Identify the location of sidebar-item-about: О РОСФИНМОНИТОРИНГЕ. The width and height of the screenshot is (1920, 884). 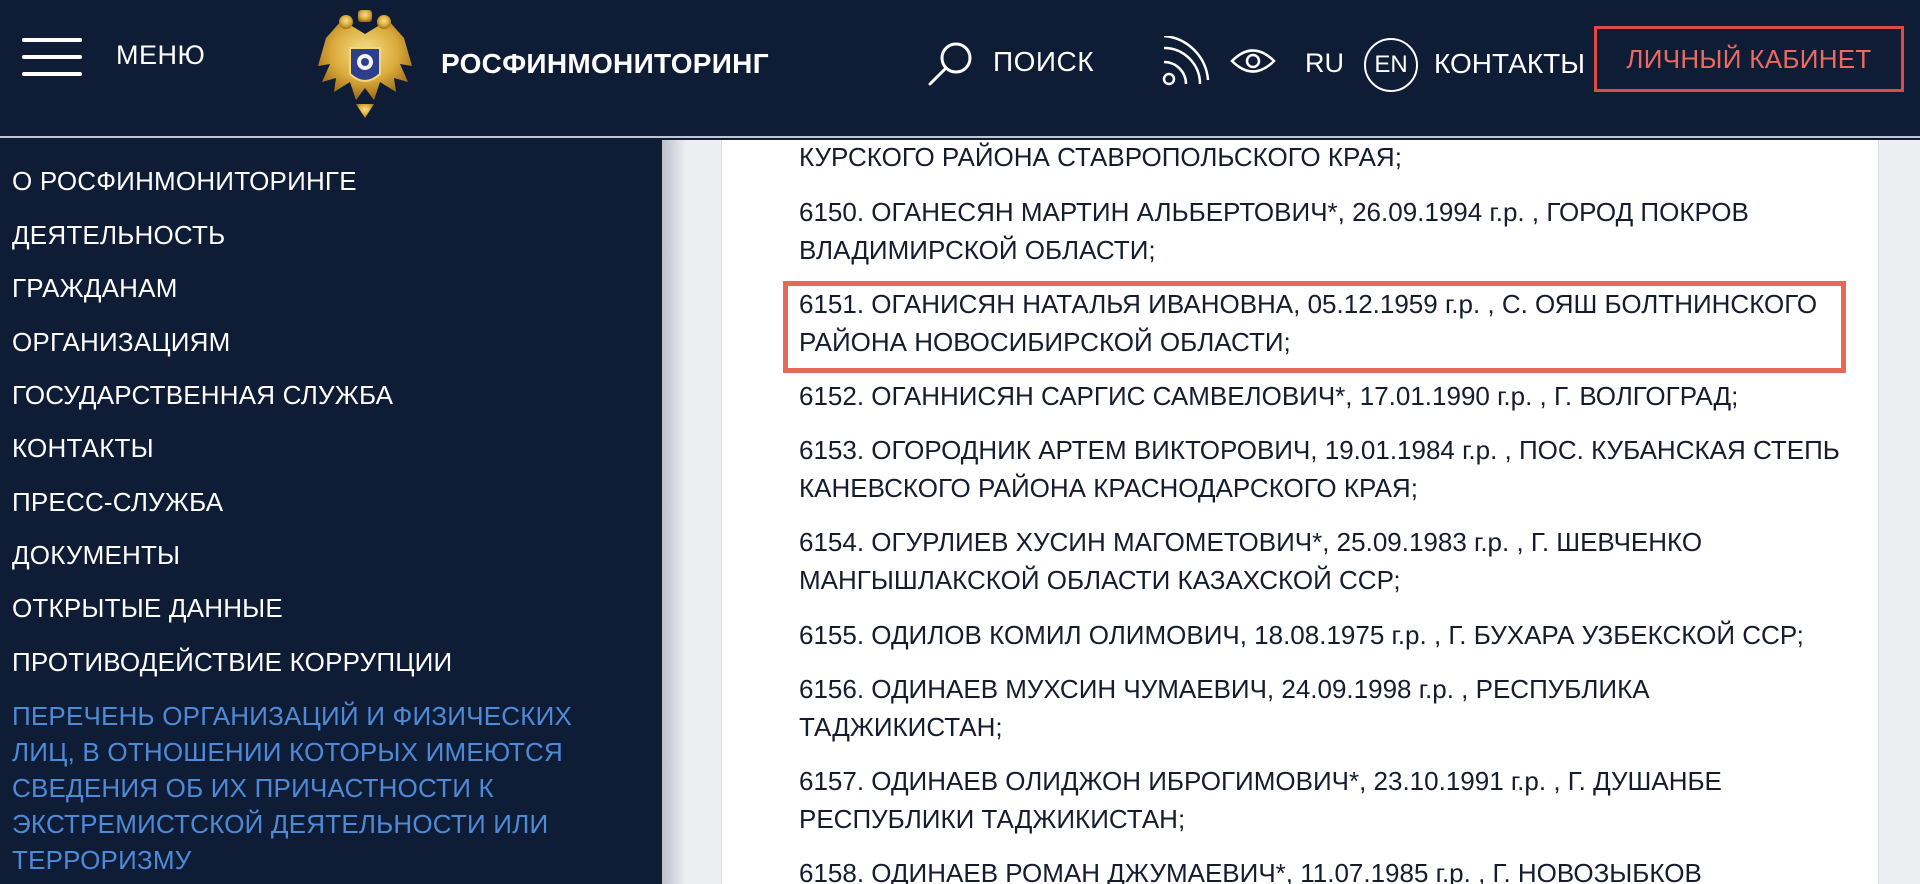
(184, 181).